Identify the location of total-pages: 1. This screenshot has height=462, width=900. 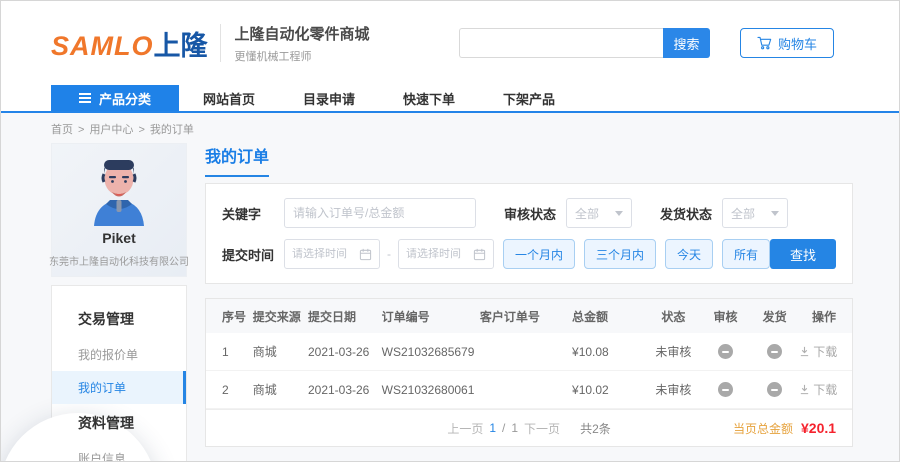
(515, 428).